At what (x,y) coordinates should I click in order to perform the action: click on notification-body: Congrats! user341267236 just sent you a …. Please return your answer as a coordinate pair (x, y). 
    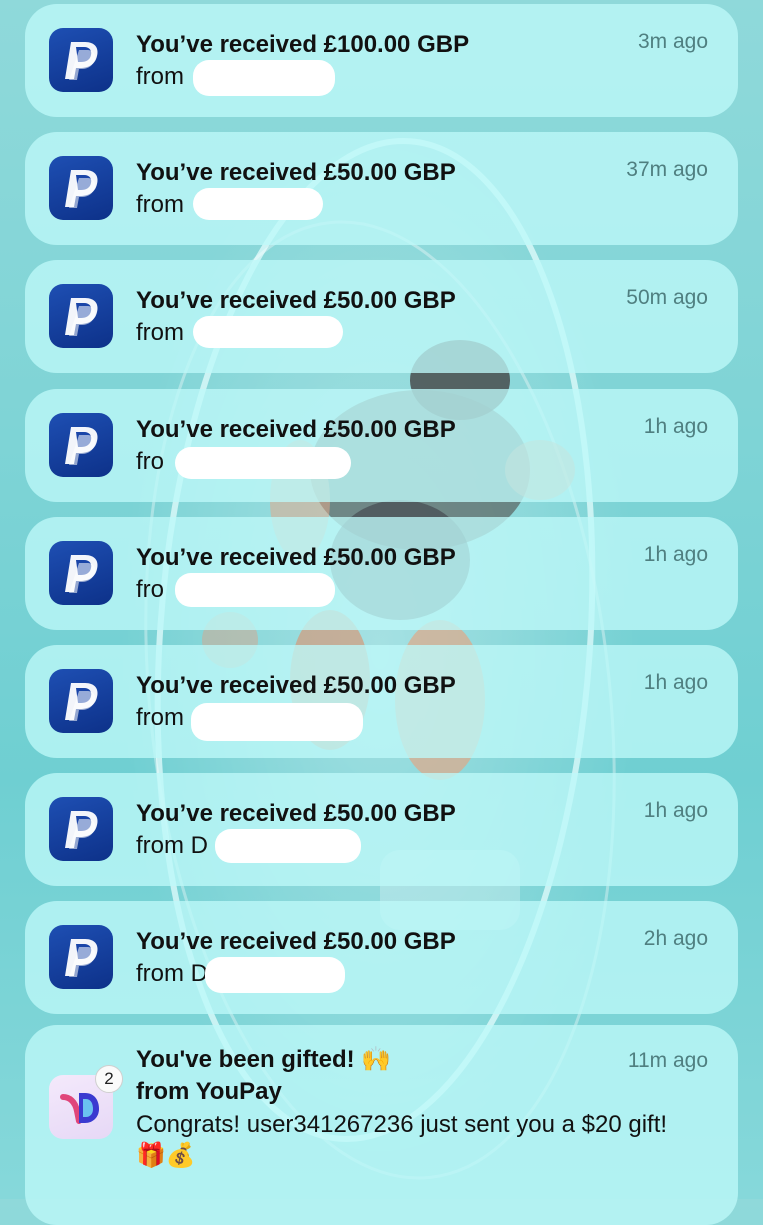
    Looking at the image, I should click on (402, 1140).